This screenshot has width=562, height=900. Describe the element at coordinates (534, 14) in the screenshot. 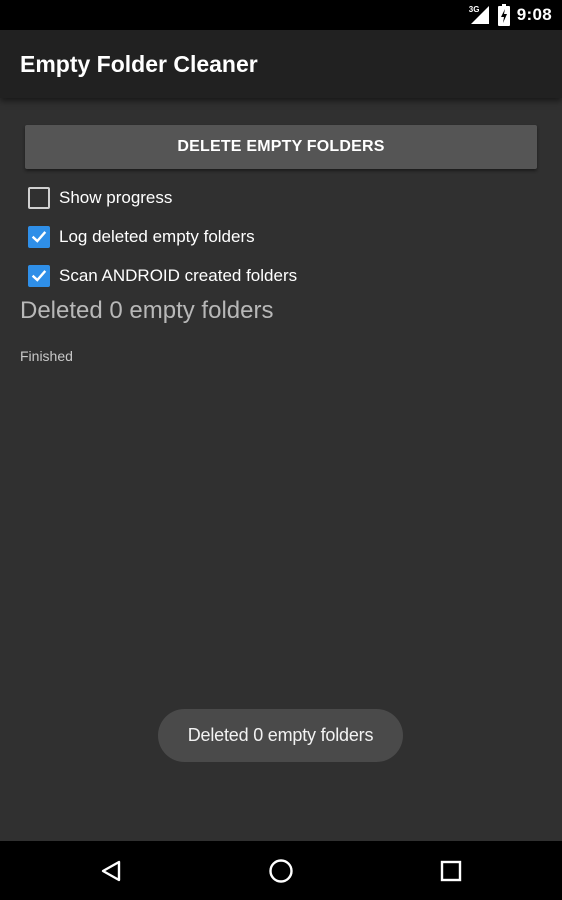

I see `clock: 9:08` at that location.